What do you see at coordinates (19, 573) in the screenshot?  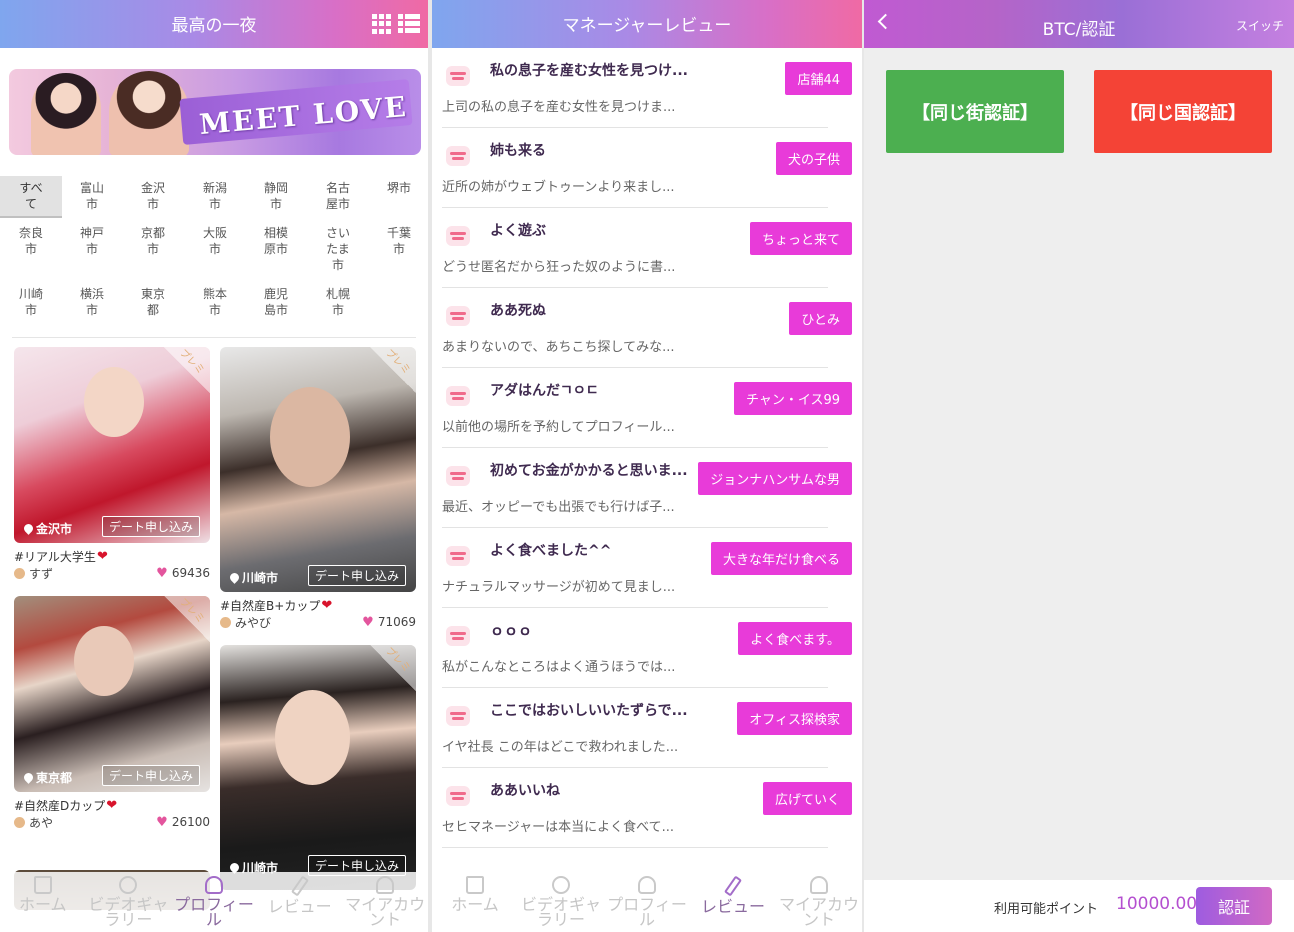 I see `avatar` at bounding box center [19, 573].